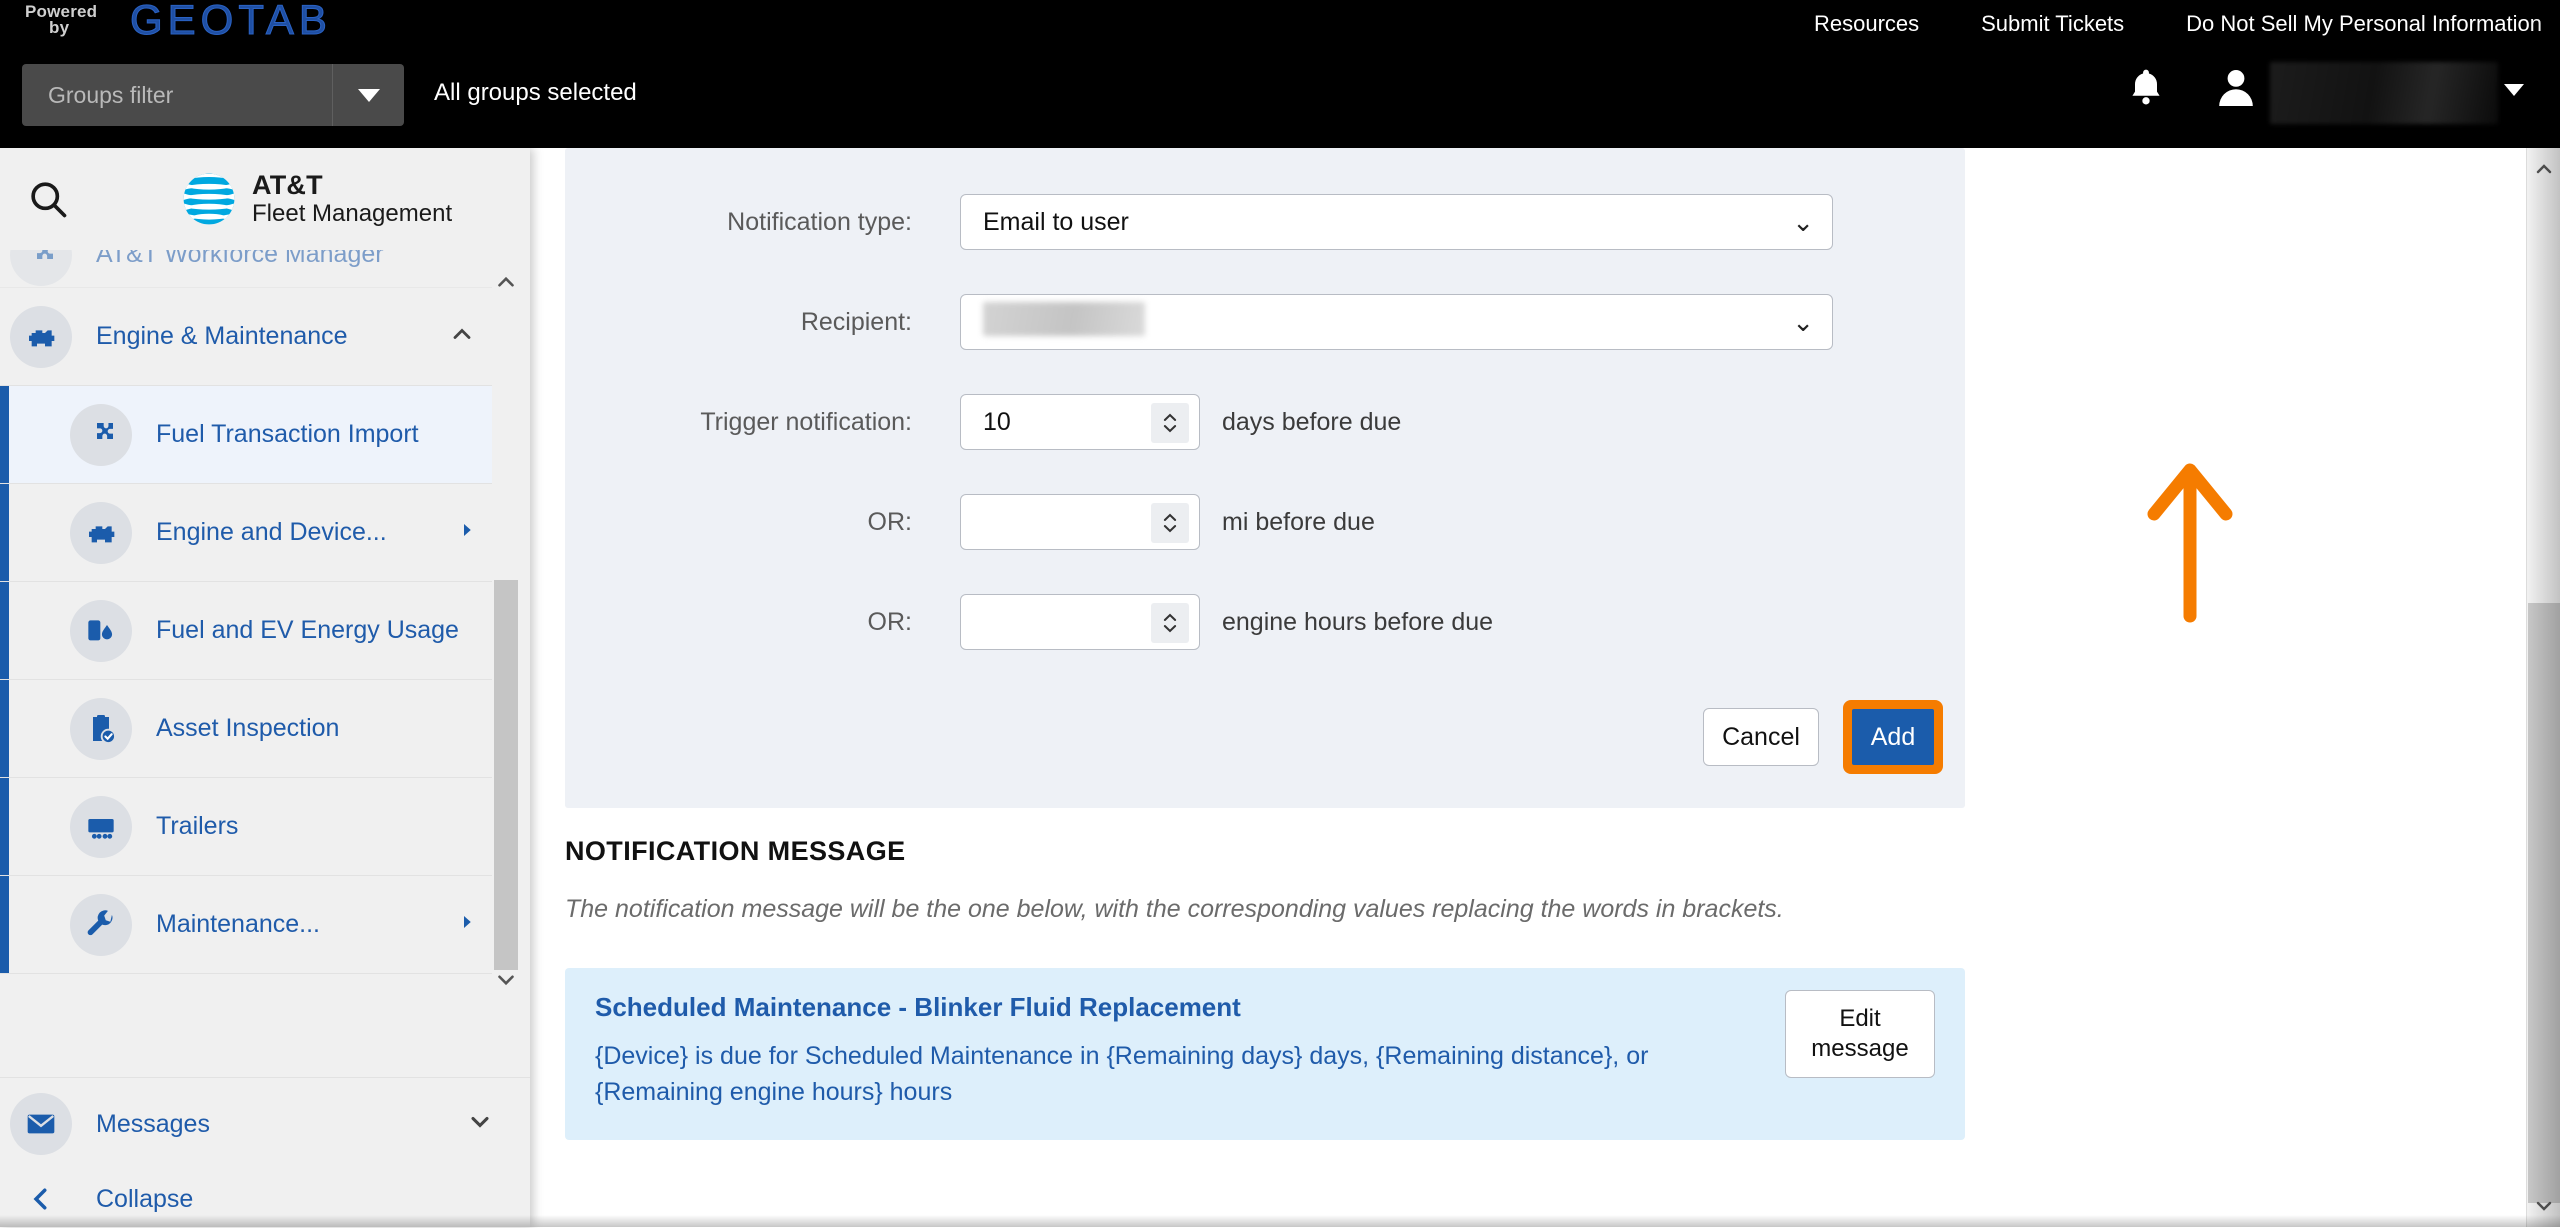  Describe the element at coordinates (856, 321) in the screenshot. I see `recipient-label: Recipient:` at that location.